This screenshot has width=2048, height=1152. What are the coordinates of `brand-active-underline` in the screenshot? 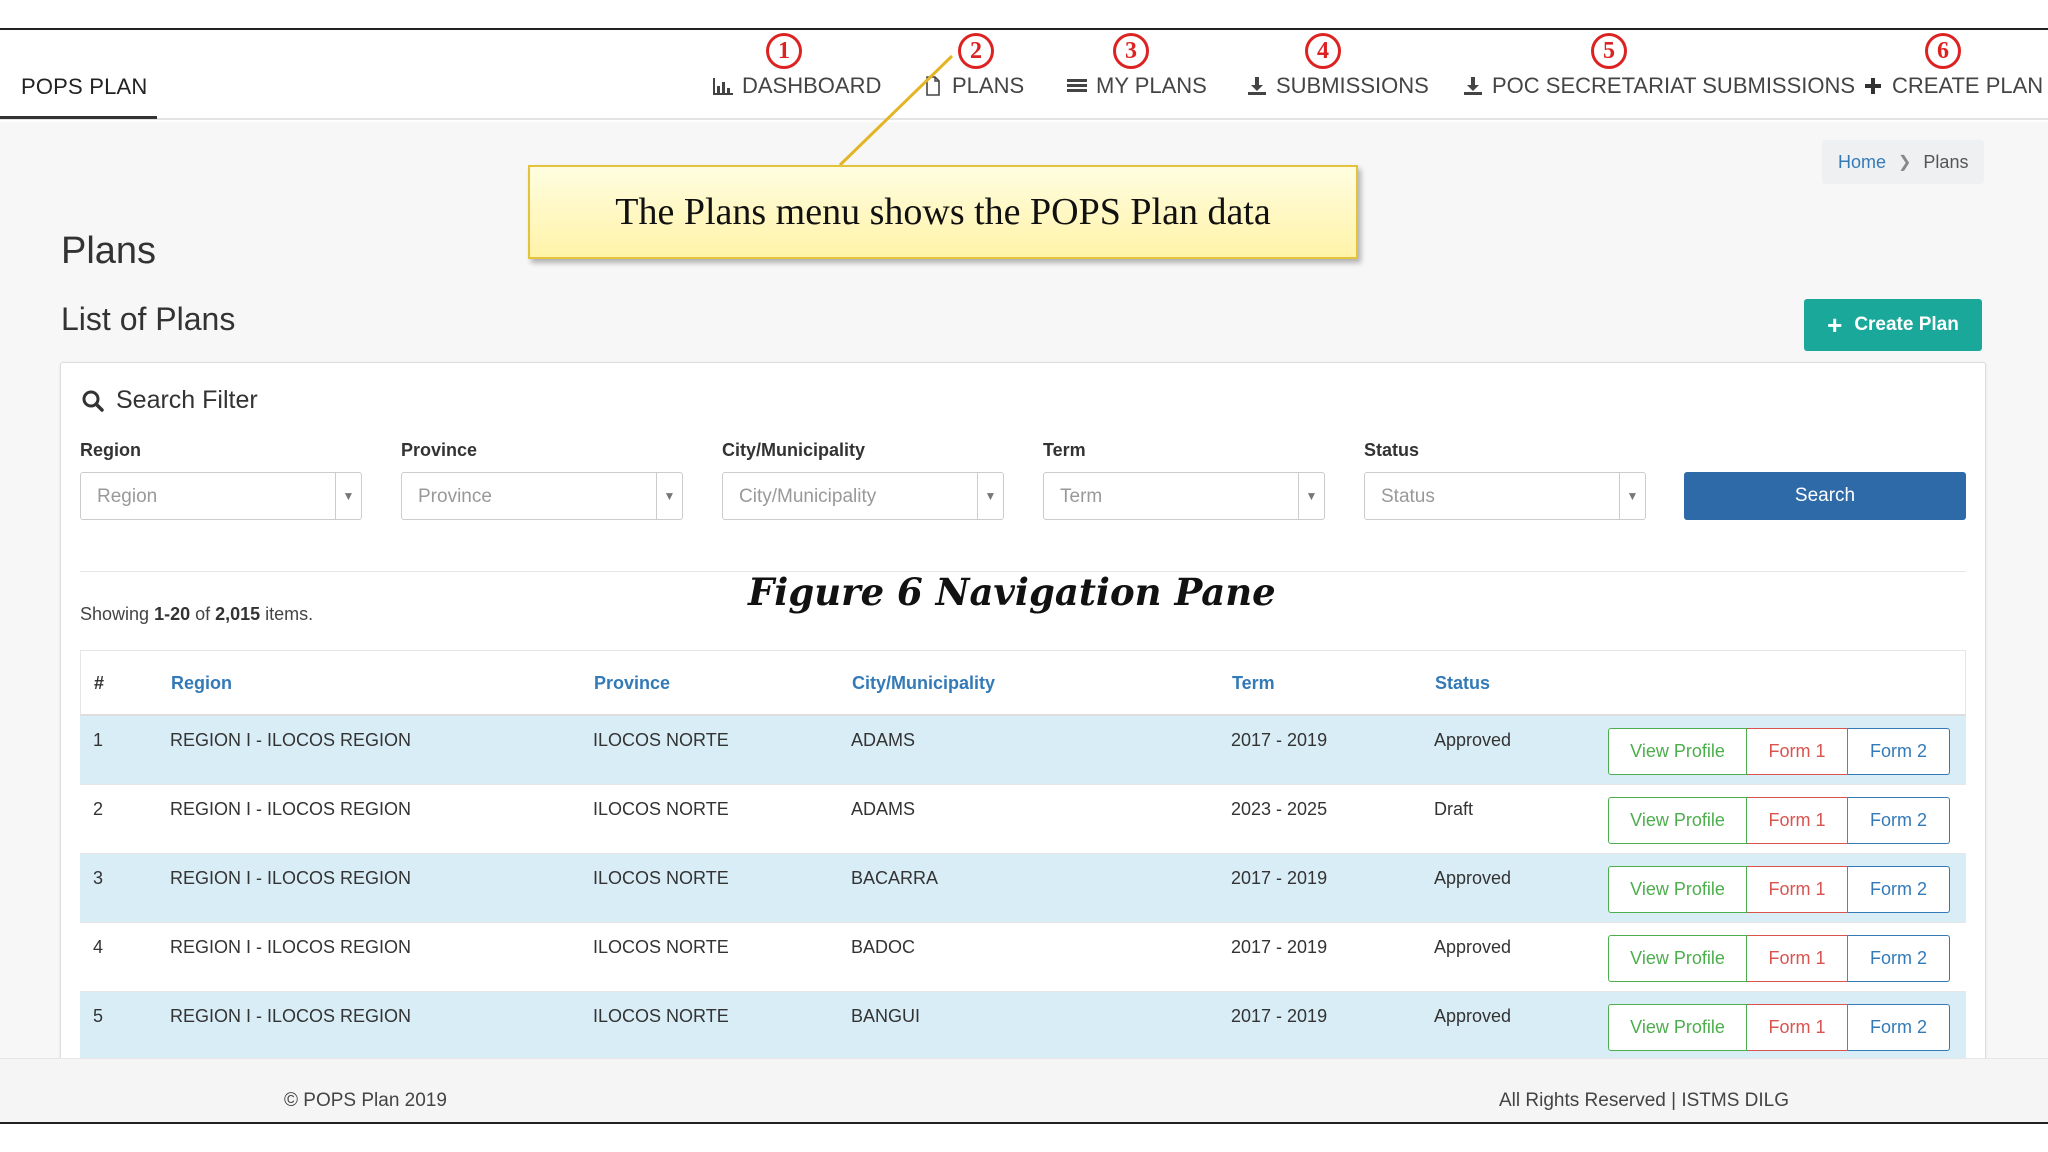 It's located at (78, 117).